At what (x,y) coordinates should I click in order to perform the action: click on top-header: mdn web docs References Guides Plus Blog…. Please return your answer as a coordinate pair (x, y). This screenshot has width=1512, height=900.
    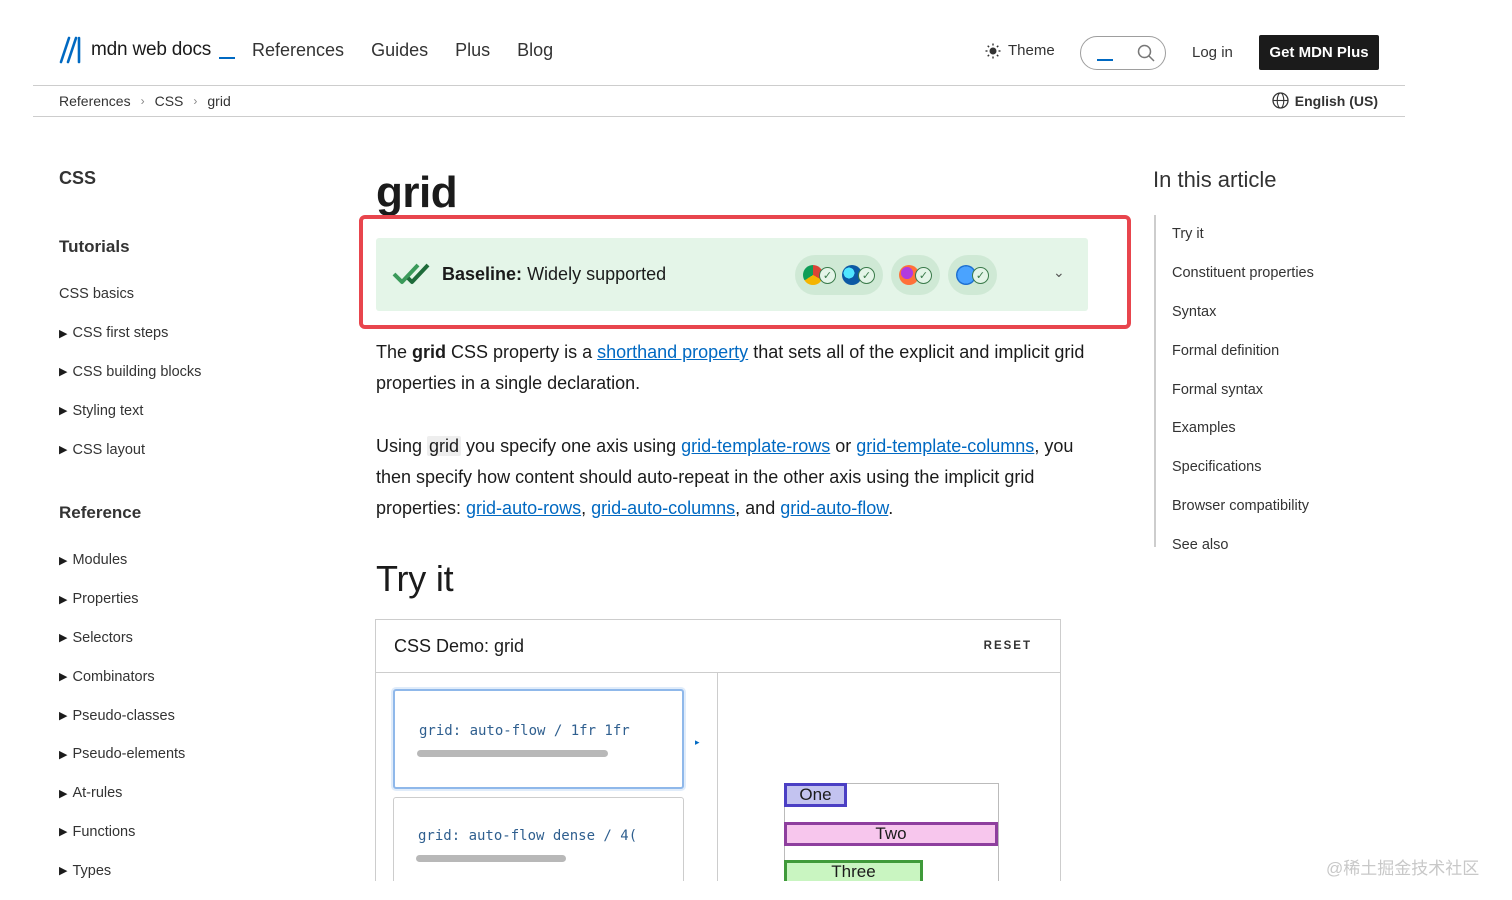
    Looking at the image, I should click on (719, 43).